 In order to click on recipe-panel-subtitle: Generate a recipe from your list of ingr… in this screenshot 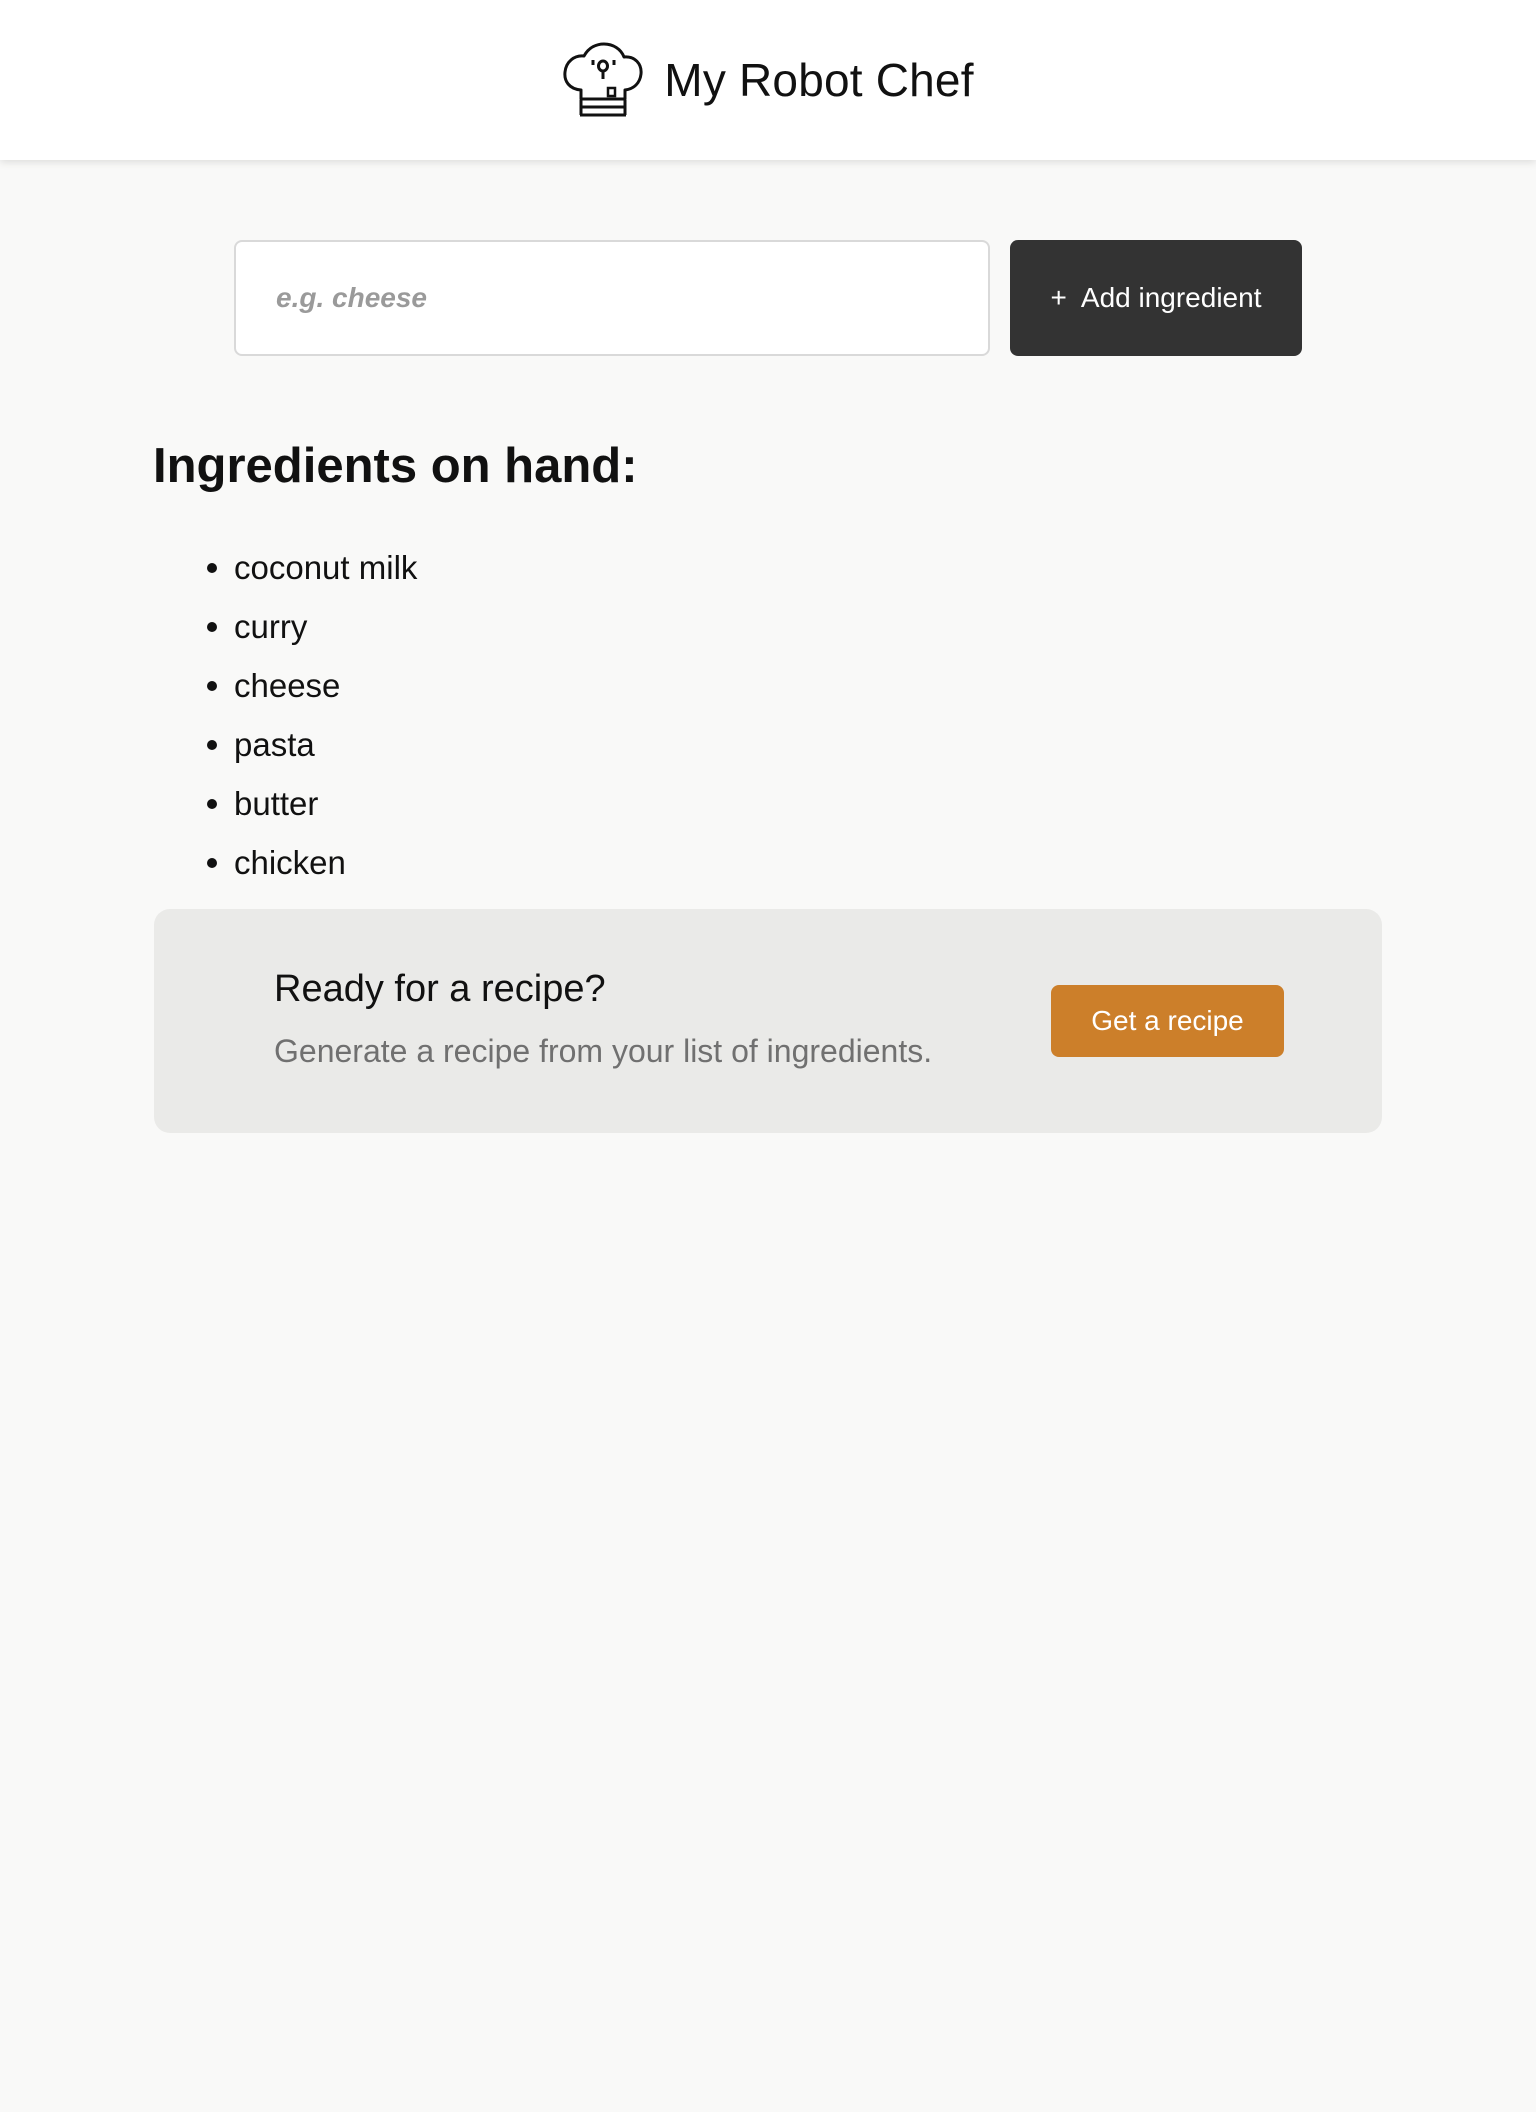, I will do `click(603, 1051)`.